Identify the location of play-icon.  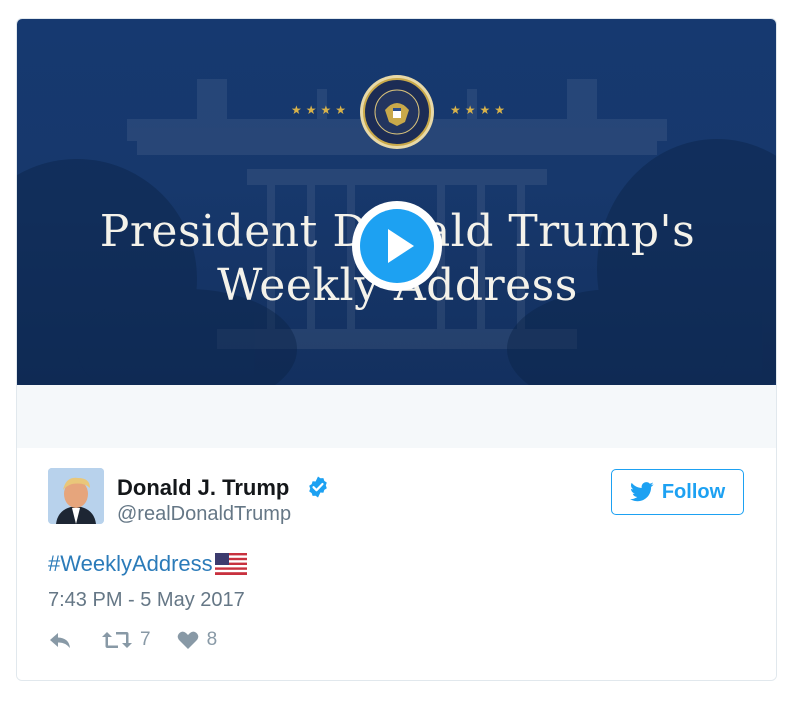
(397, 246).